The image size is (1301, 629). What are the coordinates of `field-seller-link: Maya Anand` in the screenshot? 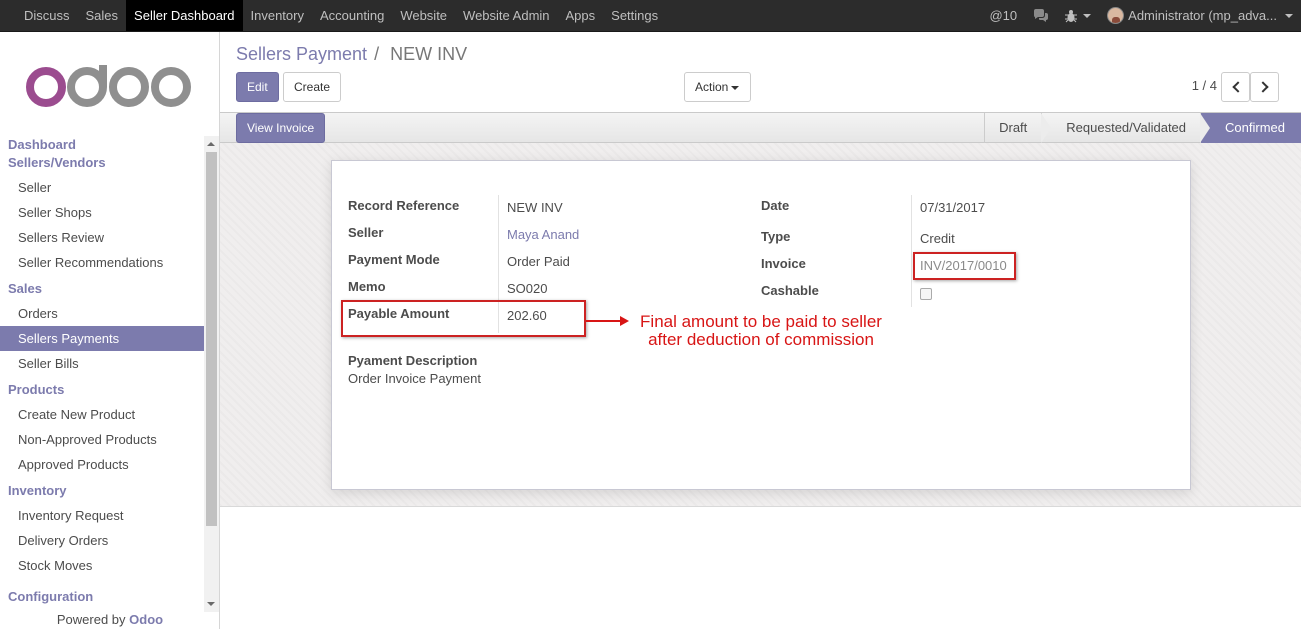 It's located at (543, 234).